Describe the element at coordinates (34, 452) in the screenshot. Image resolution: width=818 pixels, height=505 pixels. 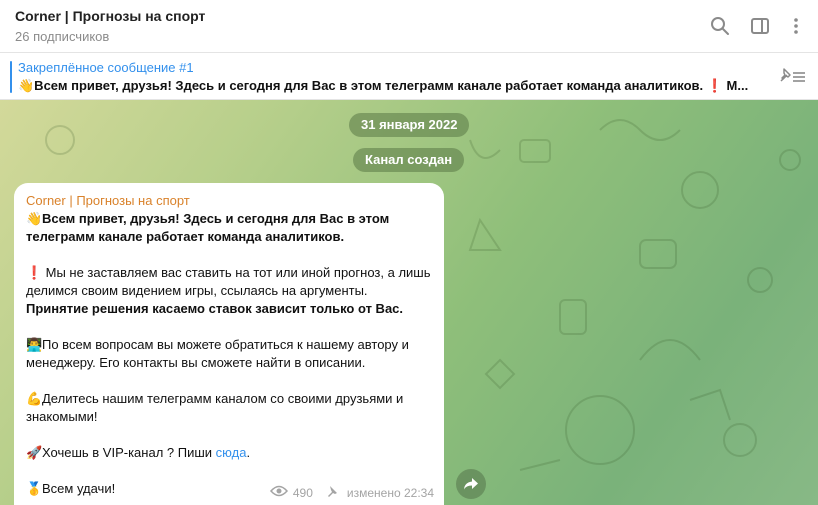
I see `rocket-emoji: 🚀` at that location.